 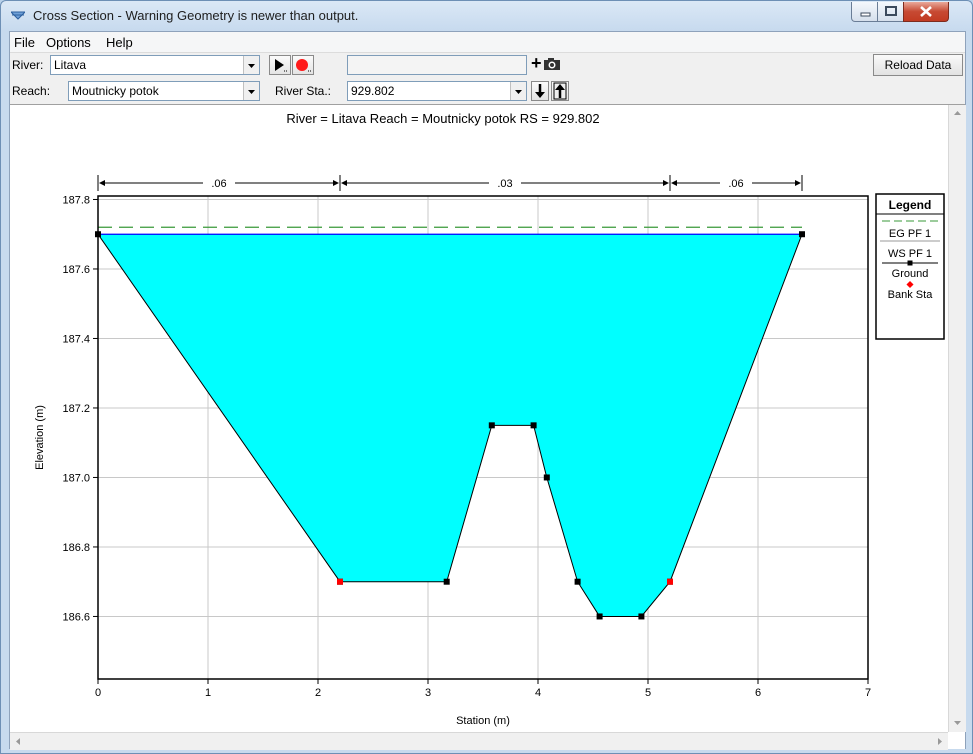 What do you see at coordinates (910, 263) in the screenshot?
I see `legend-ground-marker` at bounding box center [910, 263].